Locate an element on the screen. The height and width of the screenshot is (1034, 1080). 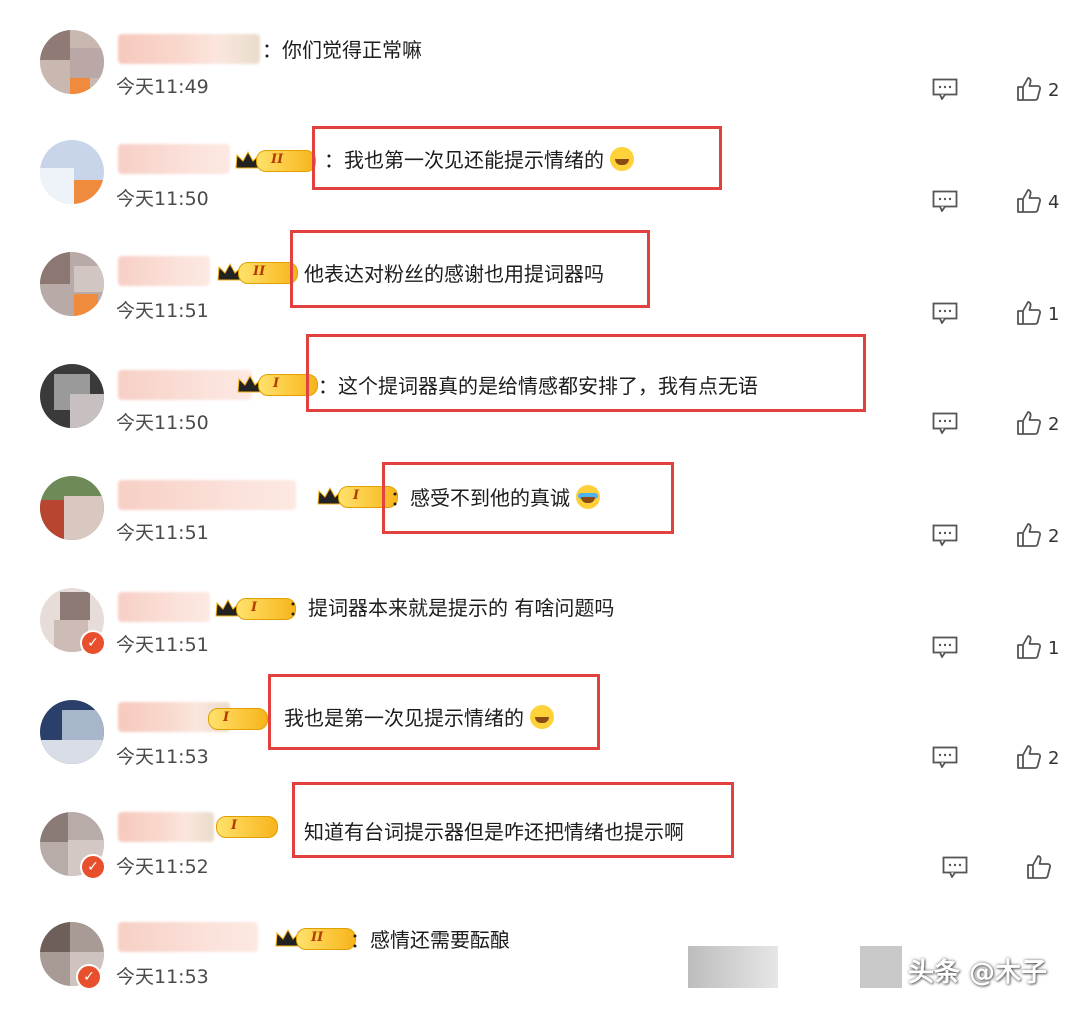
comment-time: 今天11:52 is located at coordinates (162, 867).